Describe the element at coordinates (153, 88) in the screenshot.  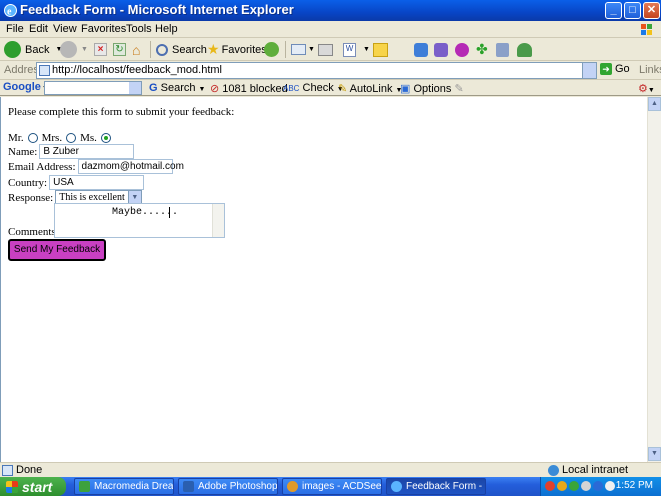
I see `google-g-icon: G` at that location.